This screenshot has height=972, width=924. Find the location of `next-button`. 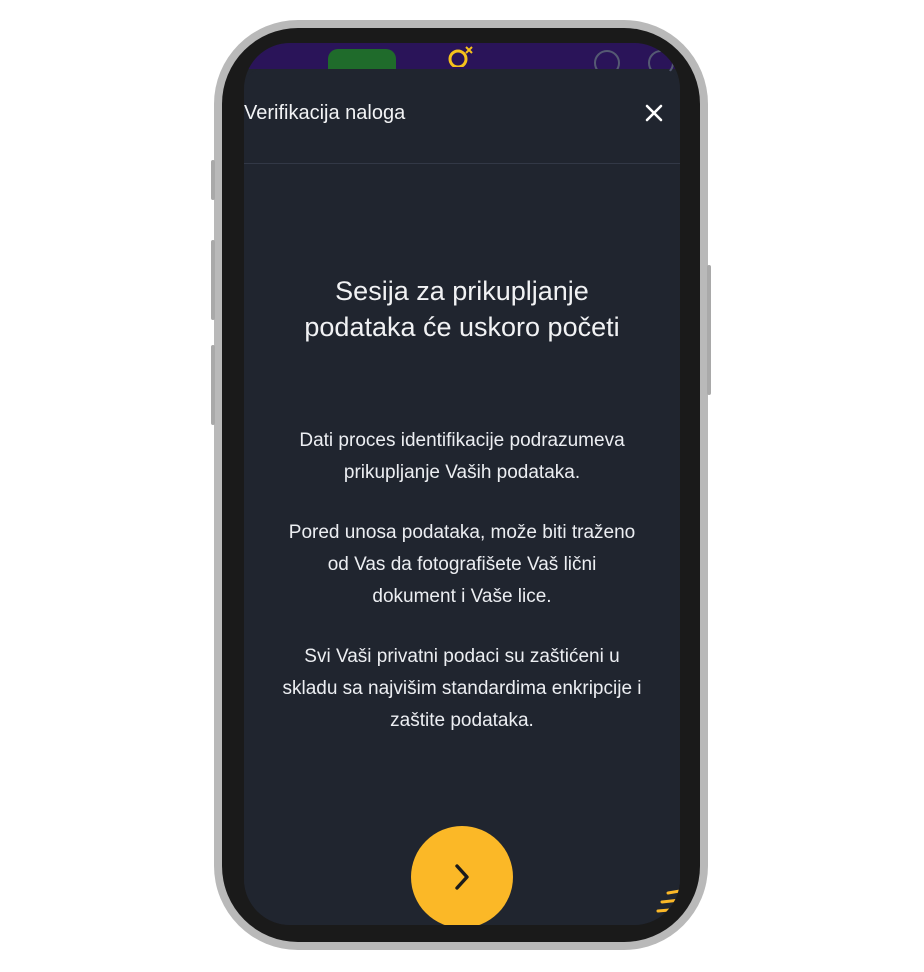

next-button is located at coordinates (462, 875).